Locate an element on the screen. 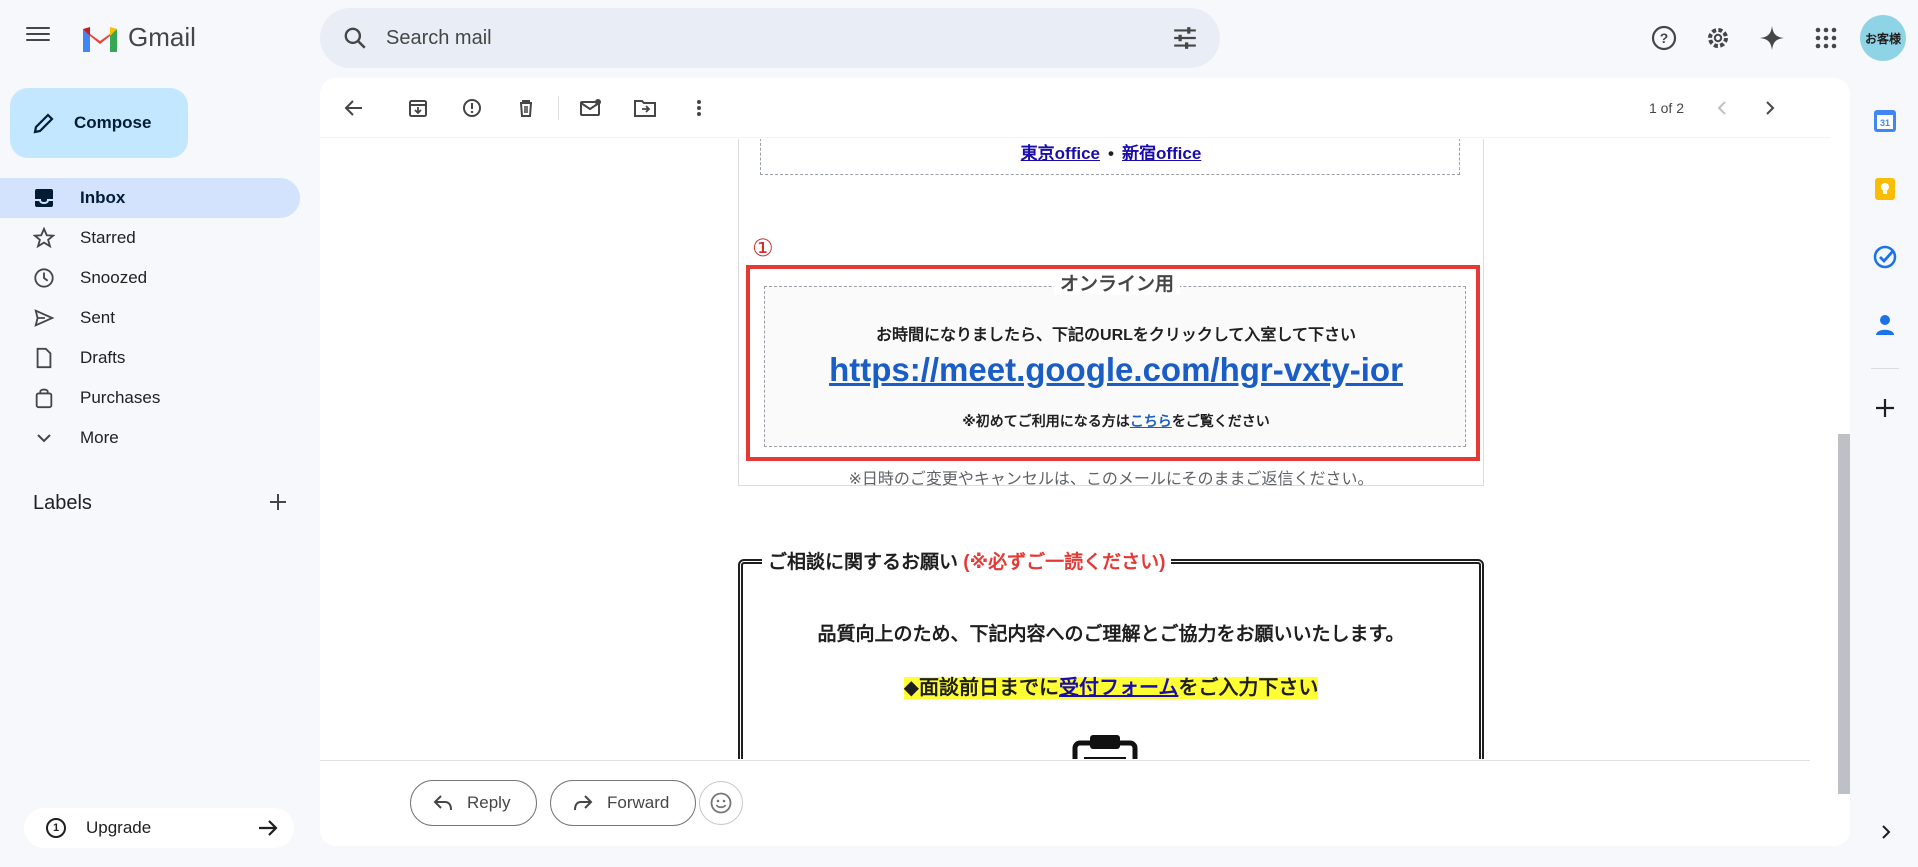 This screenshot has width=1918, height=867. sidebar-item-more: More is located at coordinates (150, 438).